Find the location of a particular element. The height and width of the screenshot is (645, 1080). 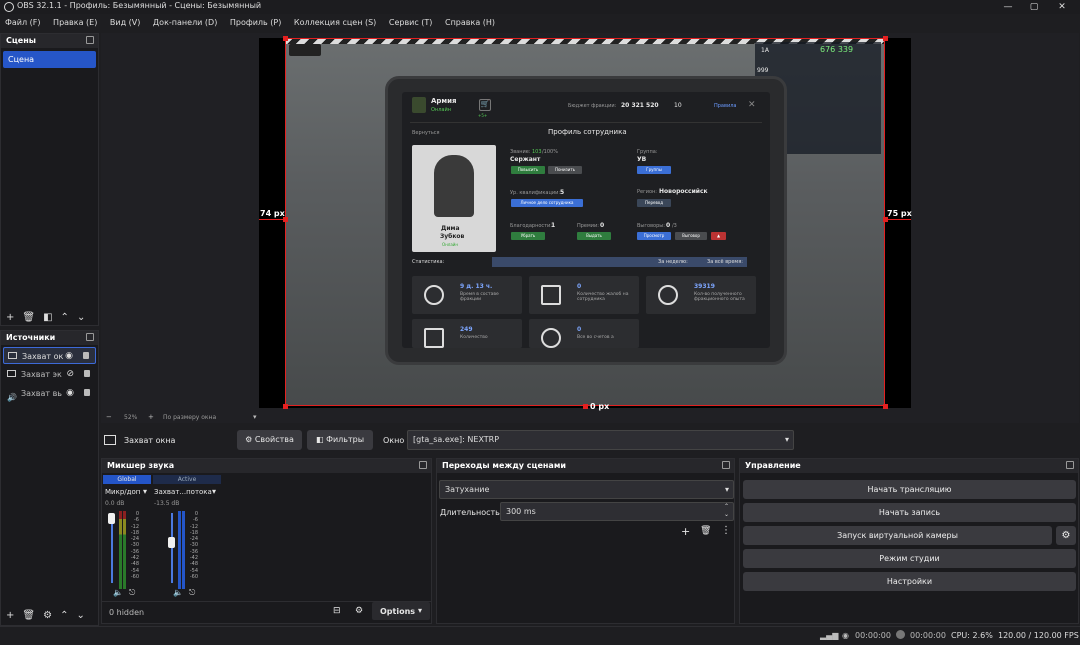

move-up-icon: ⌃ is located at coordinates (65, 317).